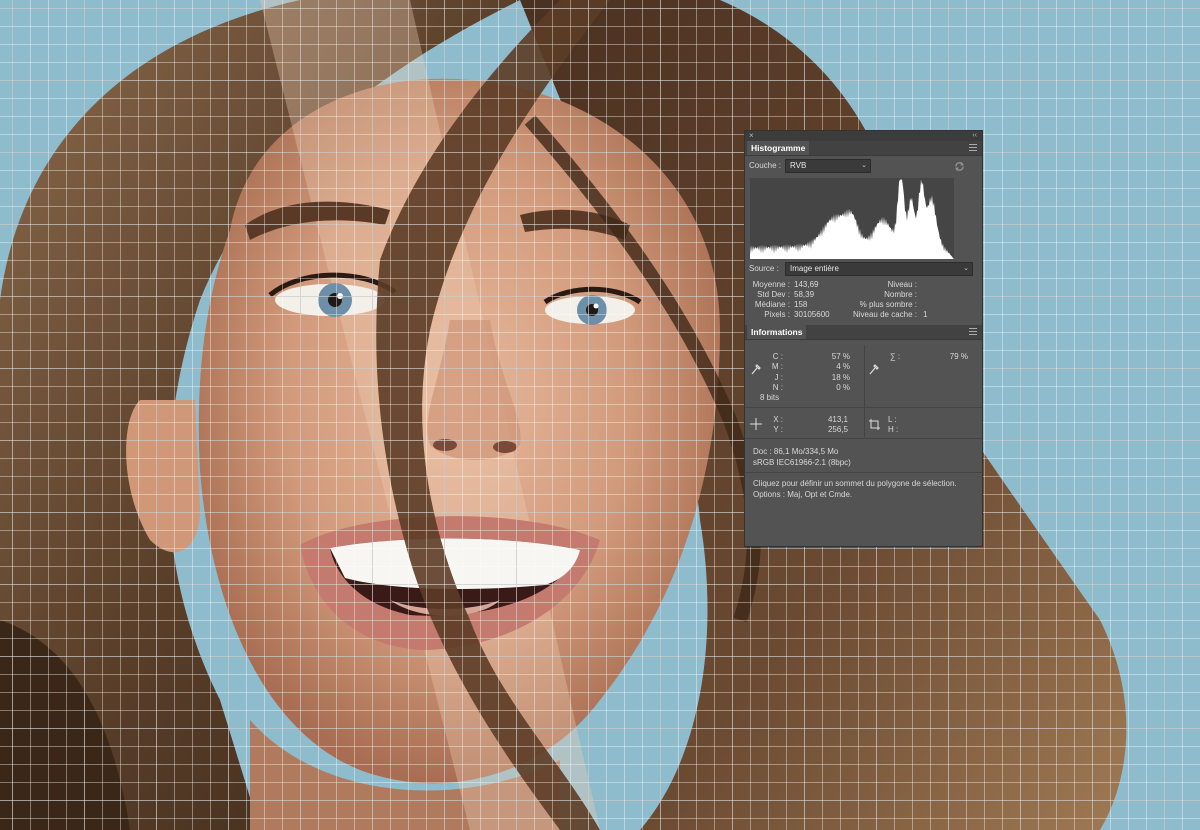 This screenshot has height=830, width=1200. Describe the element at coordinates (778, 377) in the screenshot. I see `j-label: J :` at that location.